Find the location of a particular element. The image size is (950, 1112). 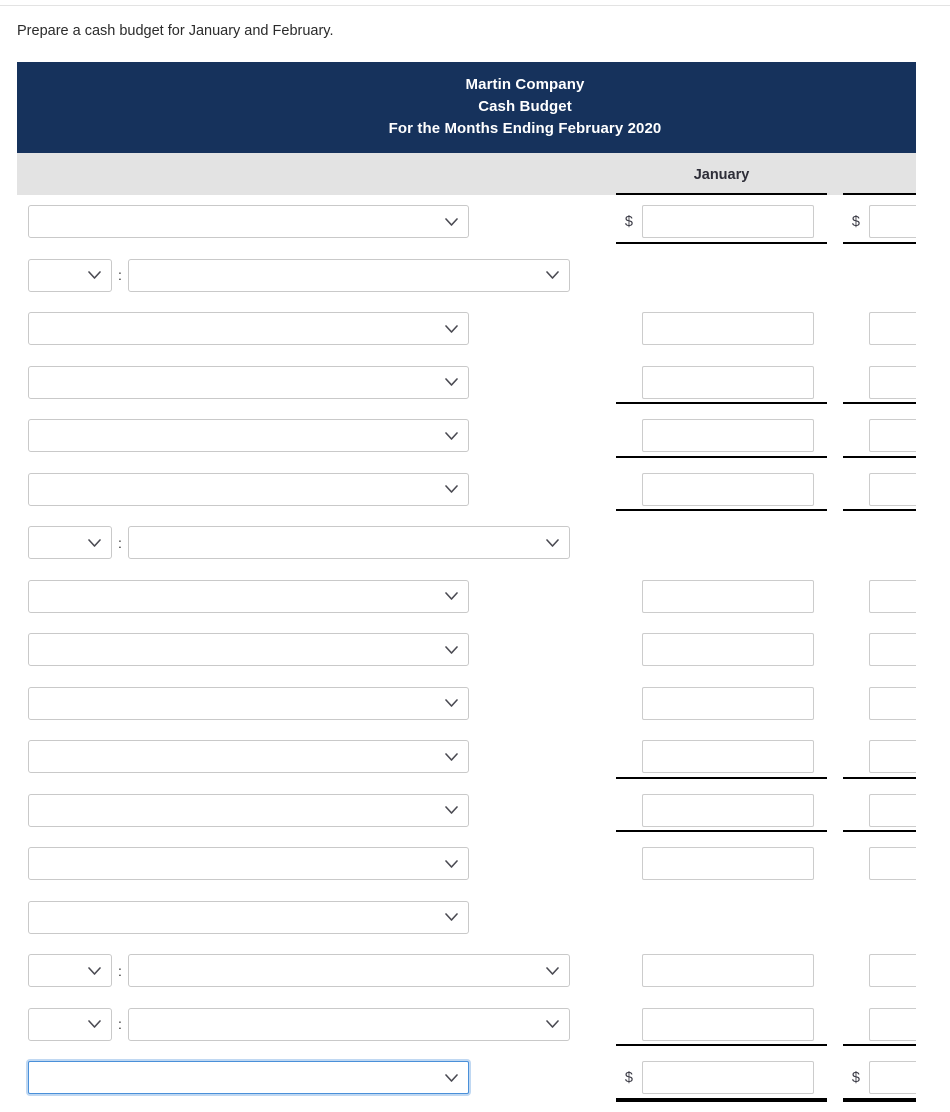

company-name: Martin Company is located at coordinates (525, 84).